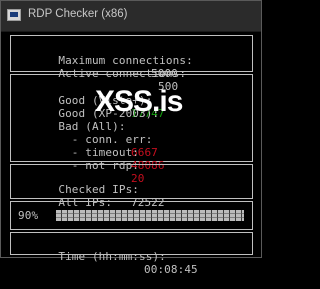  What do you see at coordinates (139, 101) in the screenshot?
I see `xss-watermark: XSS.is` at bounding box center [139, 101].